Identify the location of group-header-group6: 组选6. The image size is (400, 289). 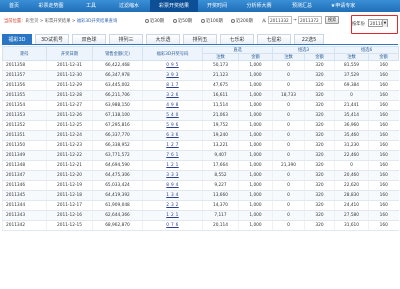
(367, 50).